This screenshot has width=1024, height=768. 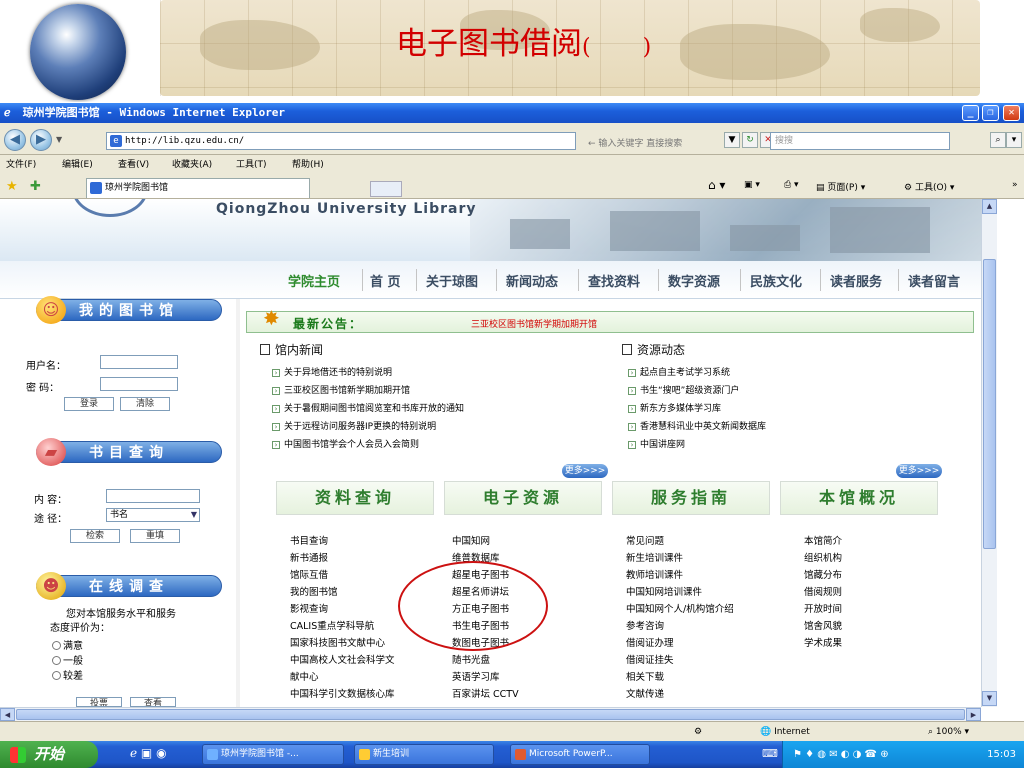 What do you see at coordinates (471, 659) in the screenshot?
I see `list-item: 随书光盘` at bounding box center [471, 659].